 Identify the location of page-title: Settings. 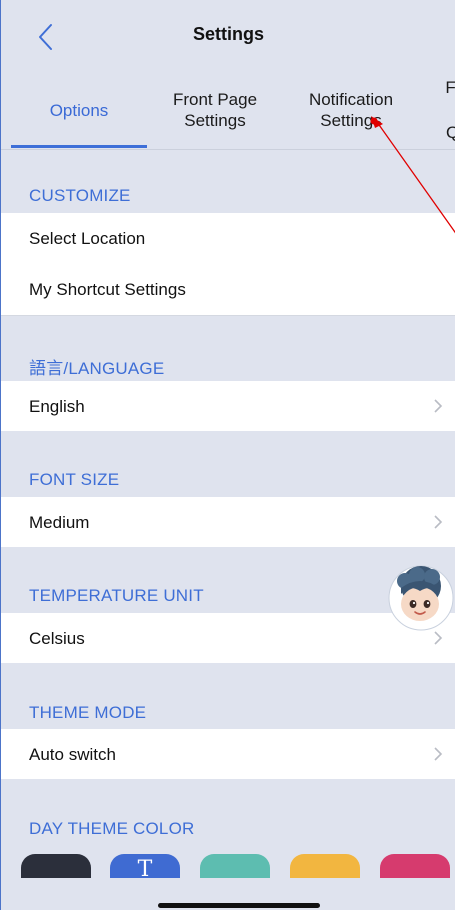
(228, 34).